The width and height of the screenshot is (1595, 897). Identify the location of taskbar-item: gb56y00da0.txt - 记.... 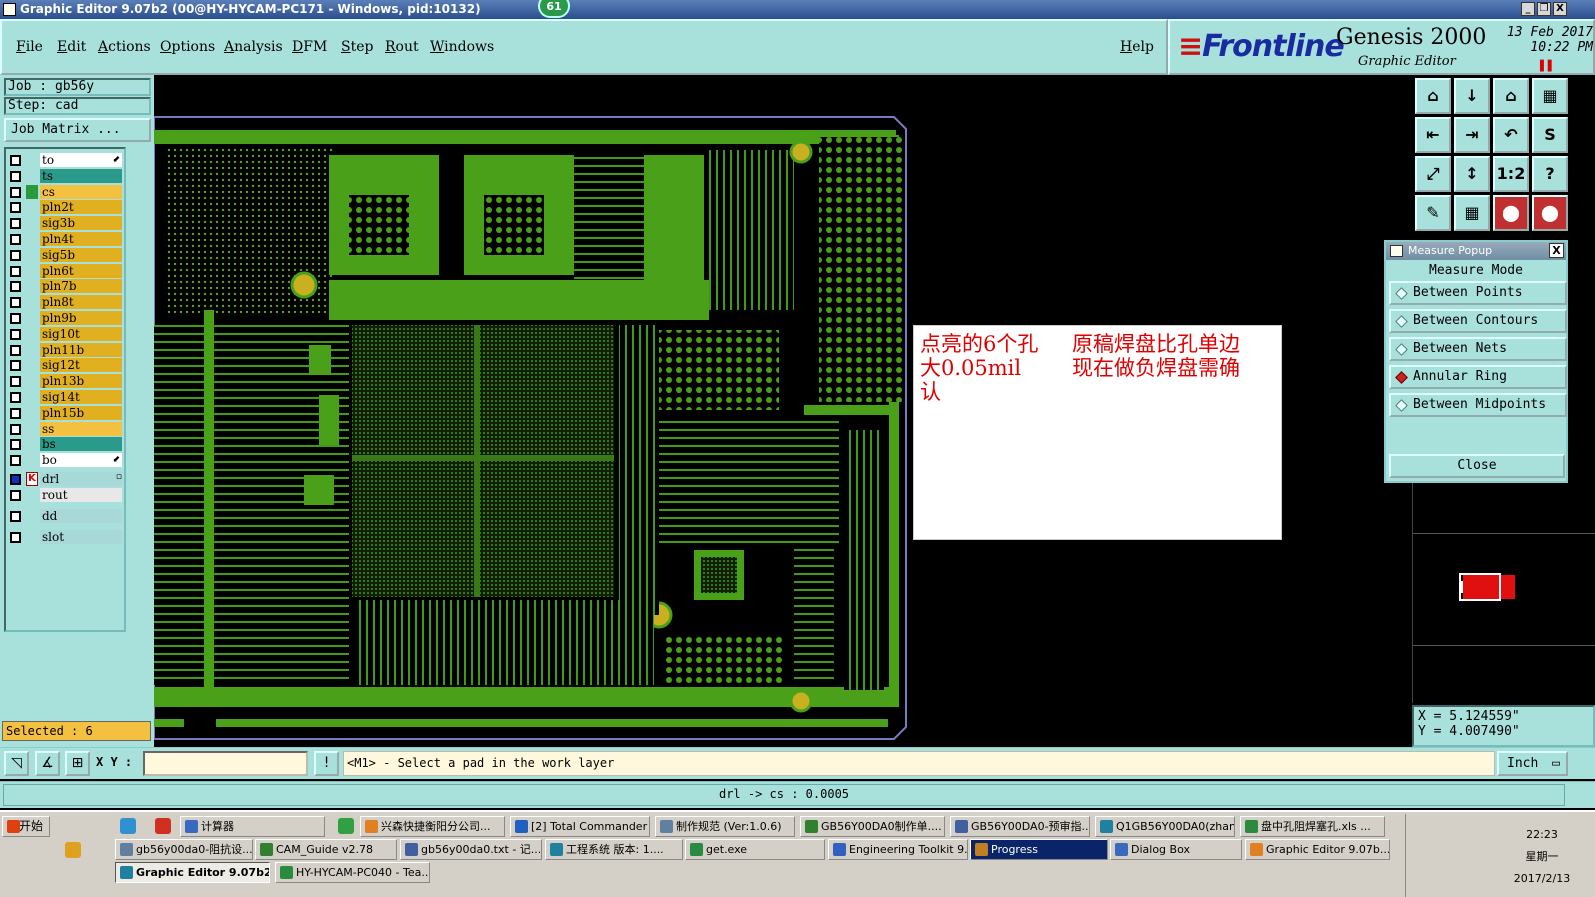
(471, 849).